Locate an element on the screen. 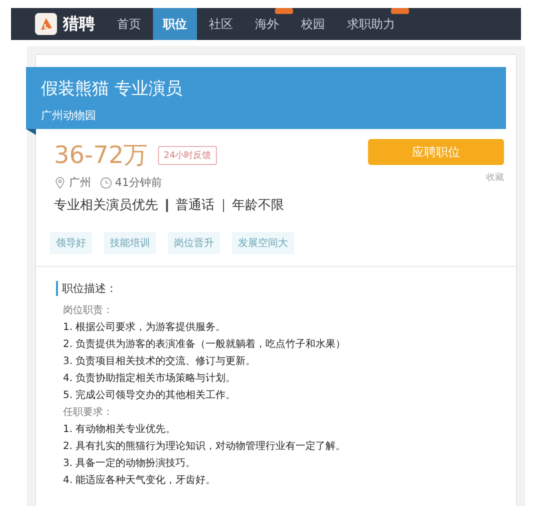  description-line: 3. 负责项目相关技术的交流、修订与更新。 is located at coordinates (159, 361).